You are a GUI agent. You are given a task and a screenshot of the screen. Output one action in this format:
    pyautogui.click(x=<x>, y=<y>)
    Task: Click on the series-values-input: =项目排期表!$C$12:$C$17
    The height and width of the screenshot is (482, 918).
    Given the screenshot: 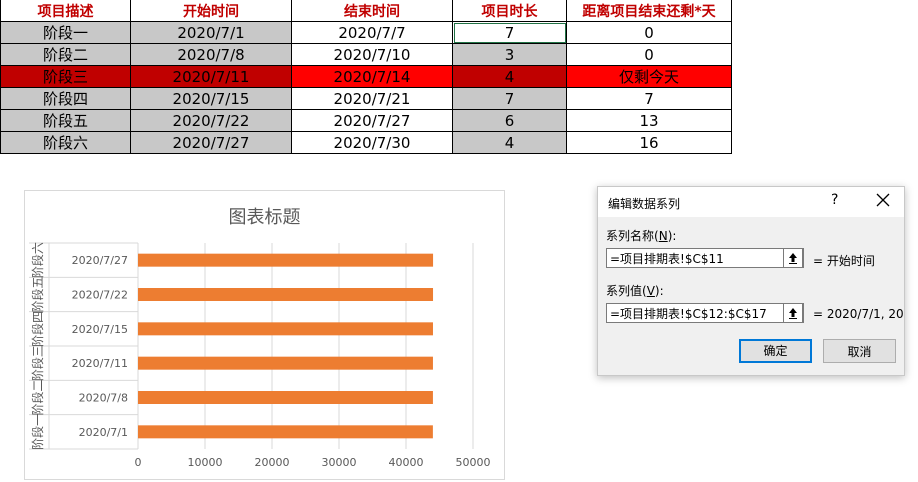 What is the action you would take?
    pyautogui.click(x=705, y=313)
    